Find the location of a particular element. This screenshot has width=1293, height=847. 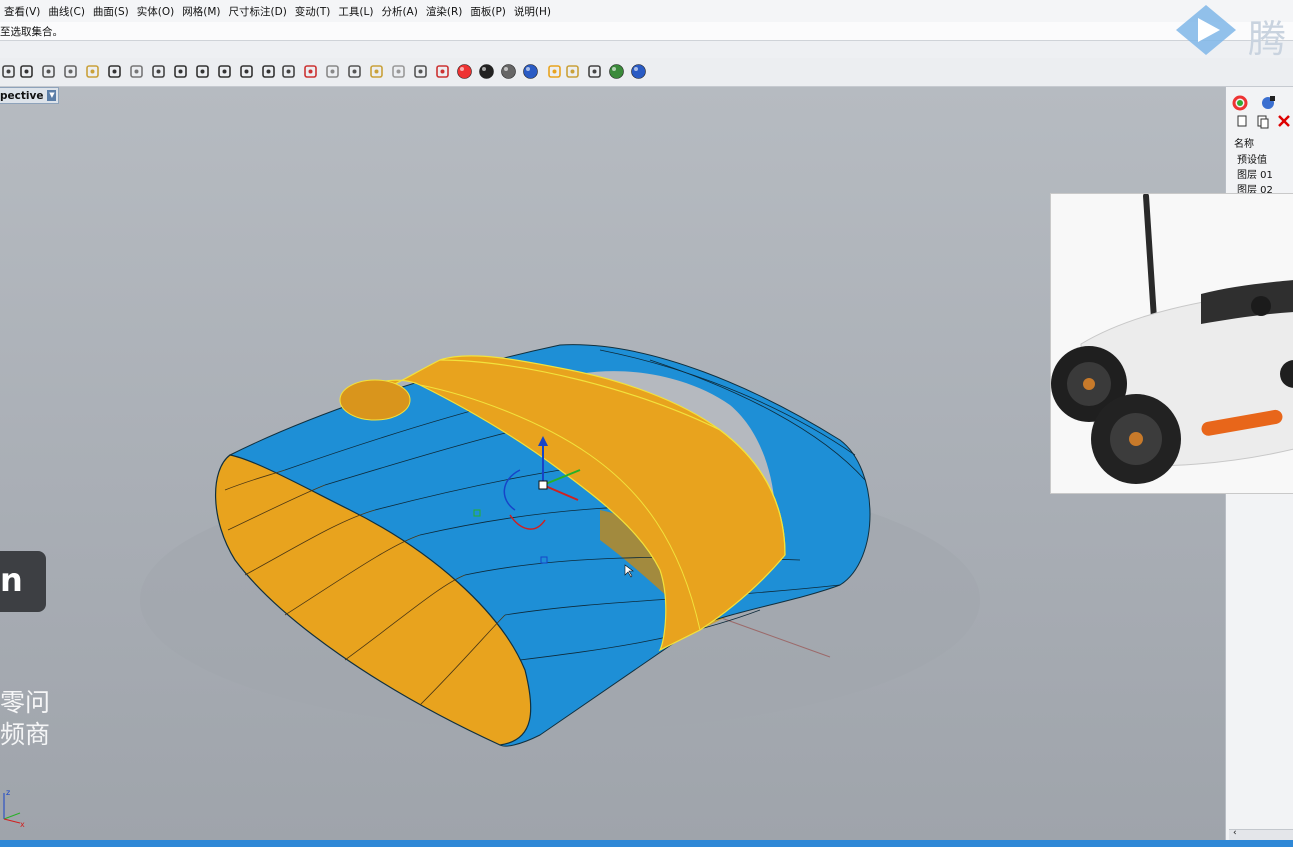

zoom-extents-icon is located at coordinates (224, 71).